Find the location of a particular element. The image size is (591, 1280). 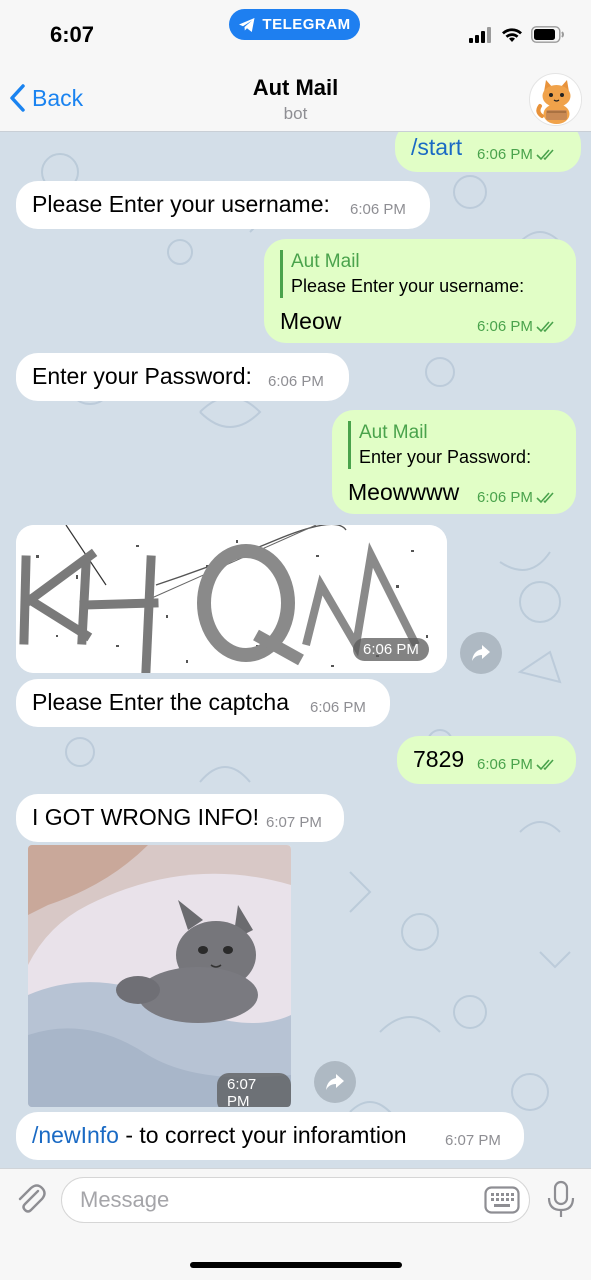

wifi-icon is located at coordinates (512, 34).